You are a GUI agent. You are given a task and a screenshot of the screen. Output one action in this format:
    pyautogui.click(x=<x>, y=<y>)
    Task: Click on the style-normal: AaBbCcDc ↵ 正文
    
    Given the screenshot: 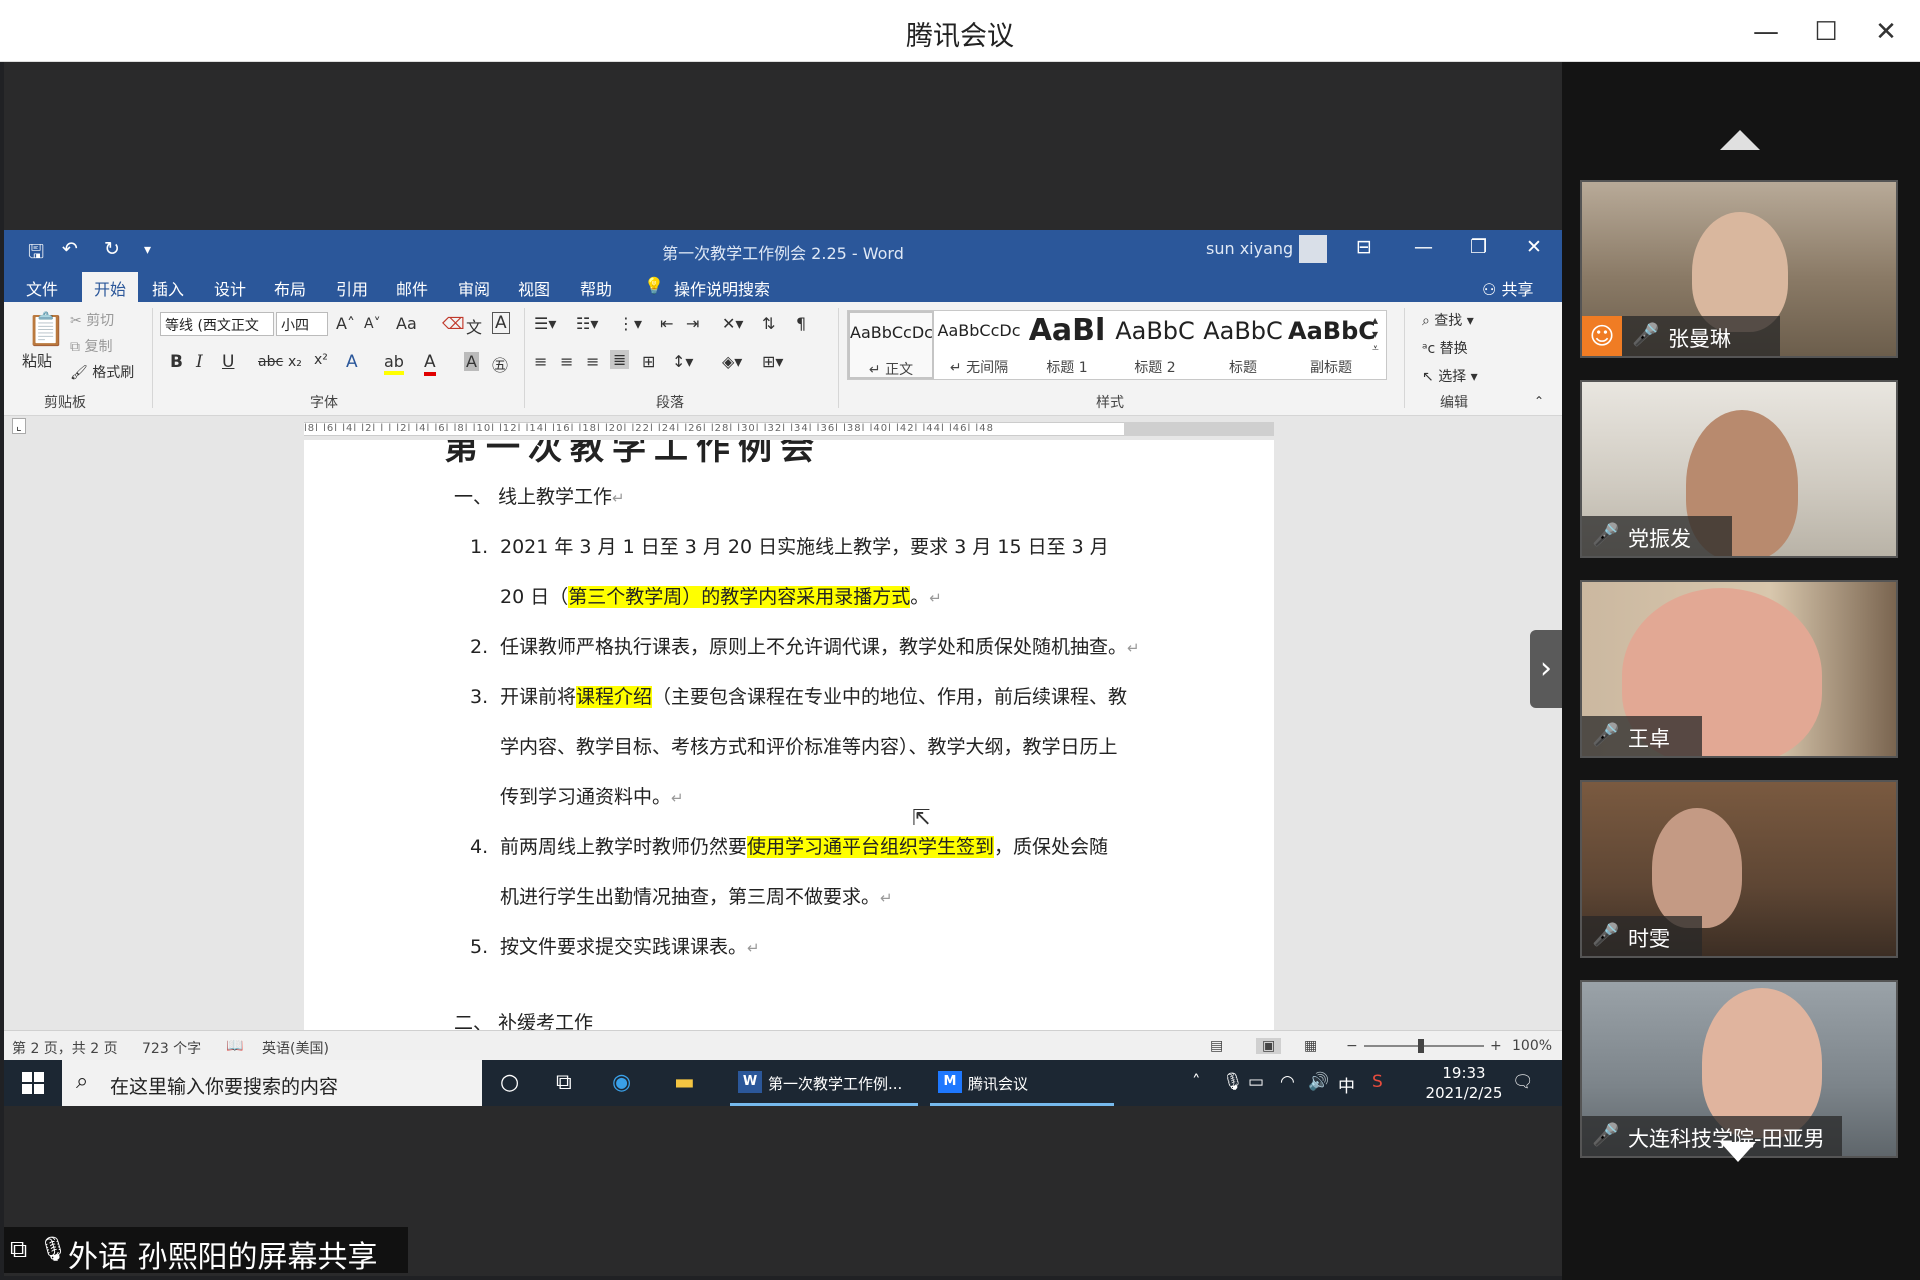 What is the action you would take?
    pyautogui.click(x=891, y=345)
    